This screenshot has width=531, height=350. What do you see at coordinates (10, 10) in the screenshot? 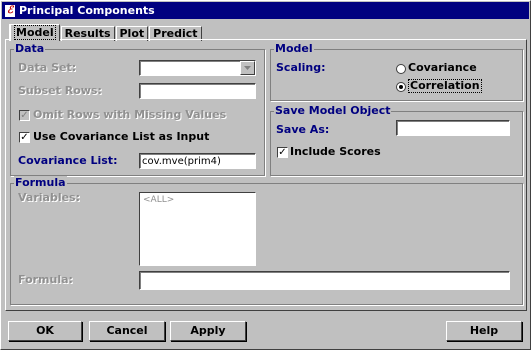
I see `app-icon: ℰ` at bounding box center [10, 10].